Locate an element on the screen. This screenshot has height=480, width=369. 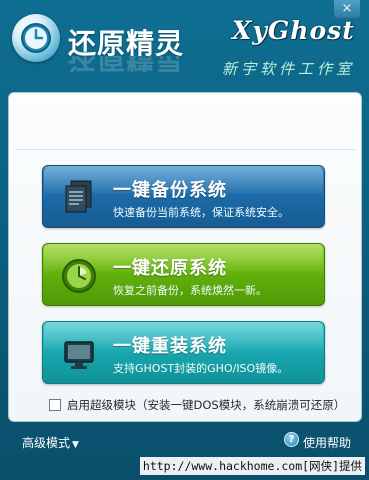
watermark-text: http://www.hackhome.com[网侠]提供 is located at coordinates (252, 466).